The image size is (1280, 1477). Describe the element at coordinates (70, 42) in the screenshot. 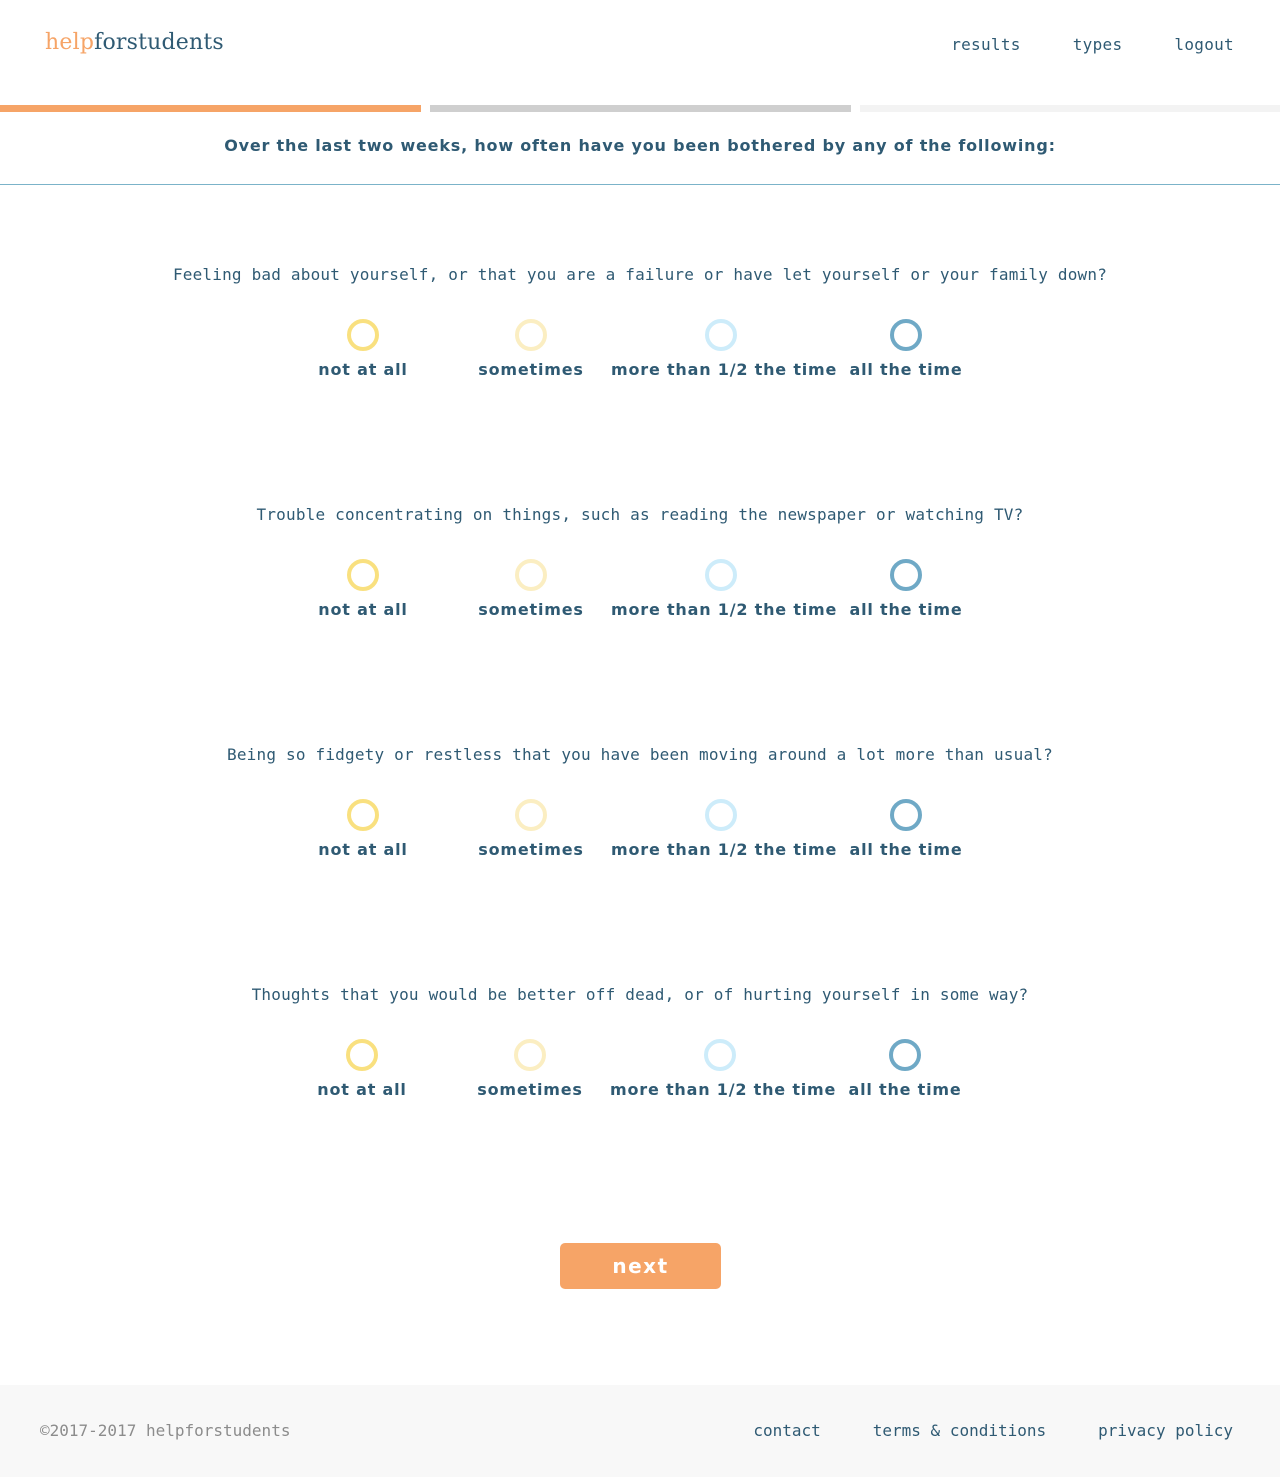

I see `logo-help: help` at that location.